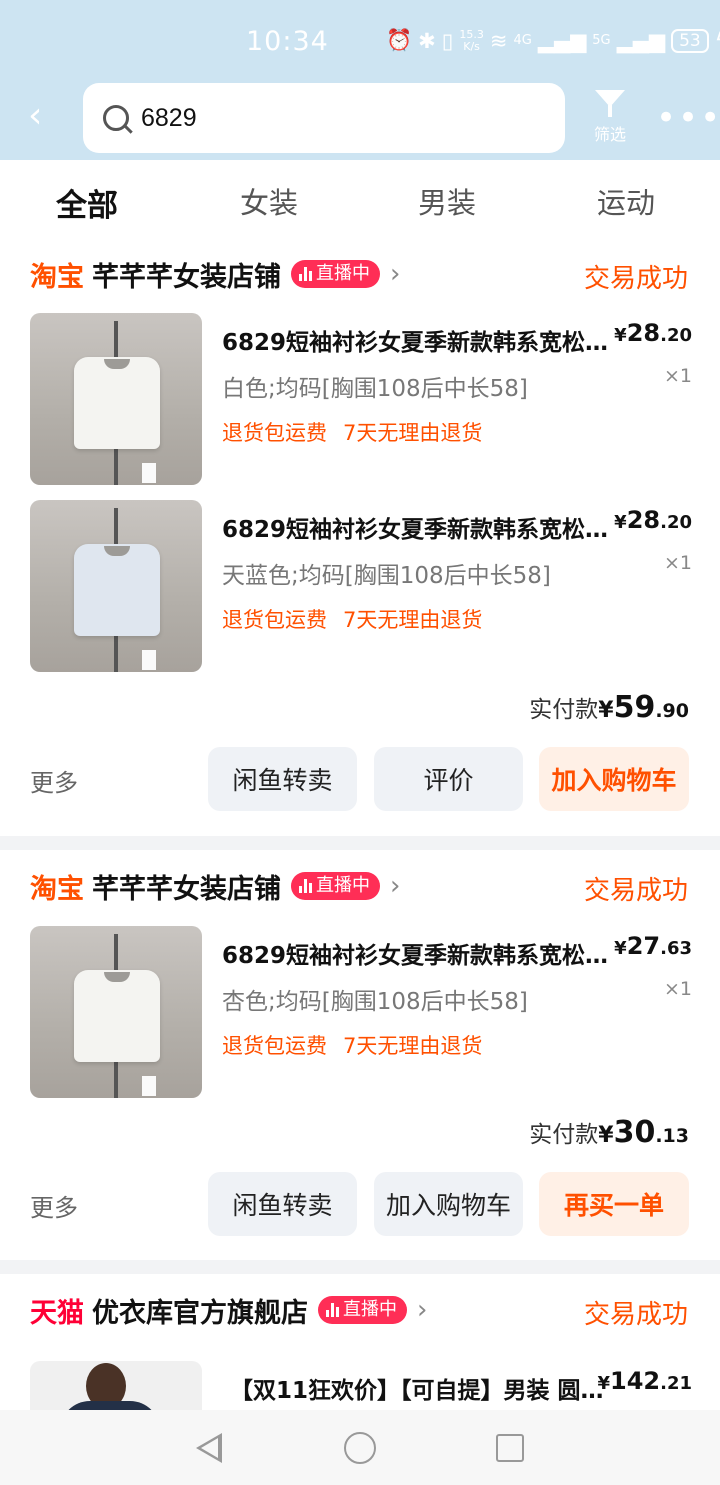 This screenshot has width=720, height=1485. I want to click on order-item: 【双11狂欢价】【可自提】男装 圆领T恤 ¥142.21, so click(361, 1385).